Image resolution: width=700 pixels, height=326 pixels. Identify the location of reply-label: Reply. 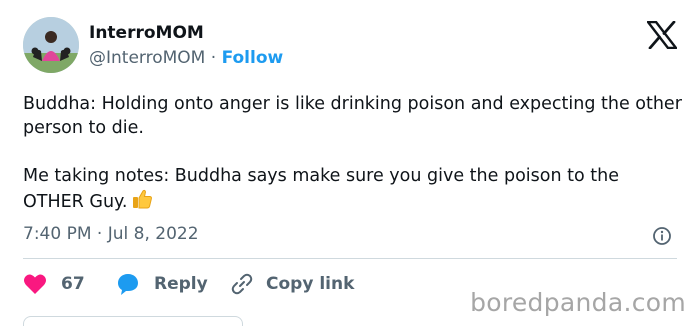
(181, 284).